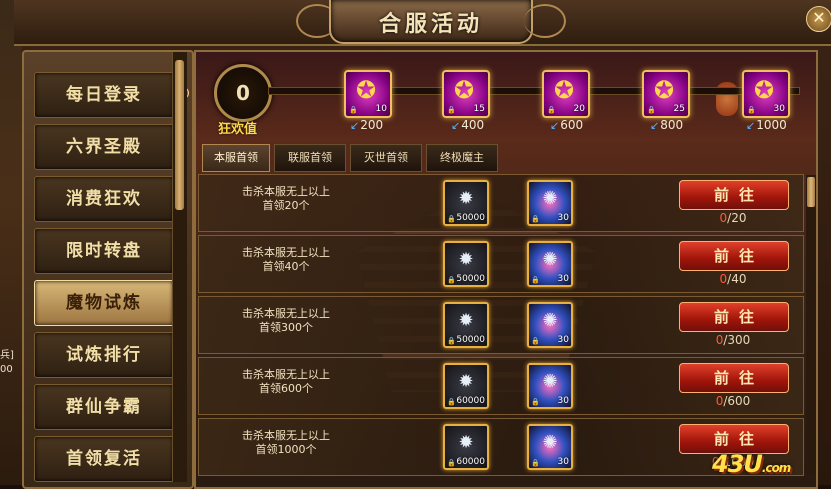 This screenshot has width=831, height=489. I want to click on milestone-reward: ✪ 🔒 10, so click(368, 94).